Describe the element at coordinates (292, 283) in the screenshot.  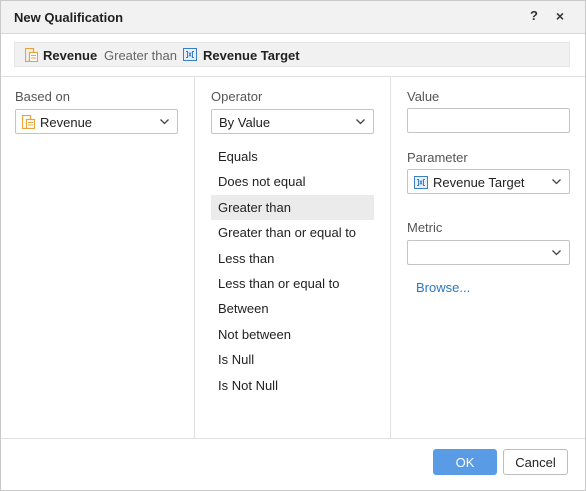
I see `operator-item-less-than-or-equal: Less than or equal to` at that location.